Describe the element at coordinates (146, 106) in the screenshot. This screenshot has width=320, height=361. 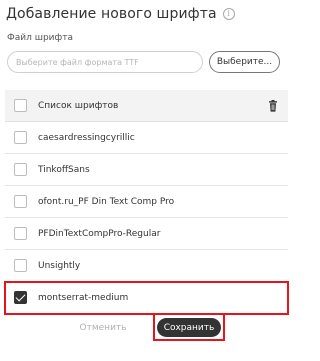
I see `font-list-header: Список шрифтов` at that location.